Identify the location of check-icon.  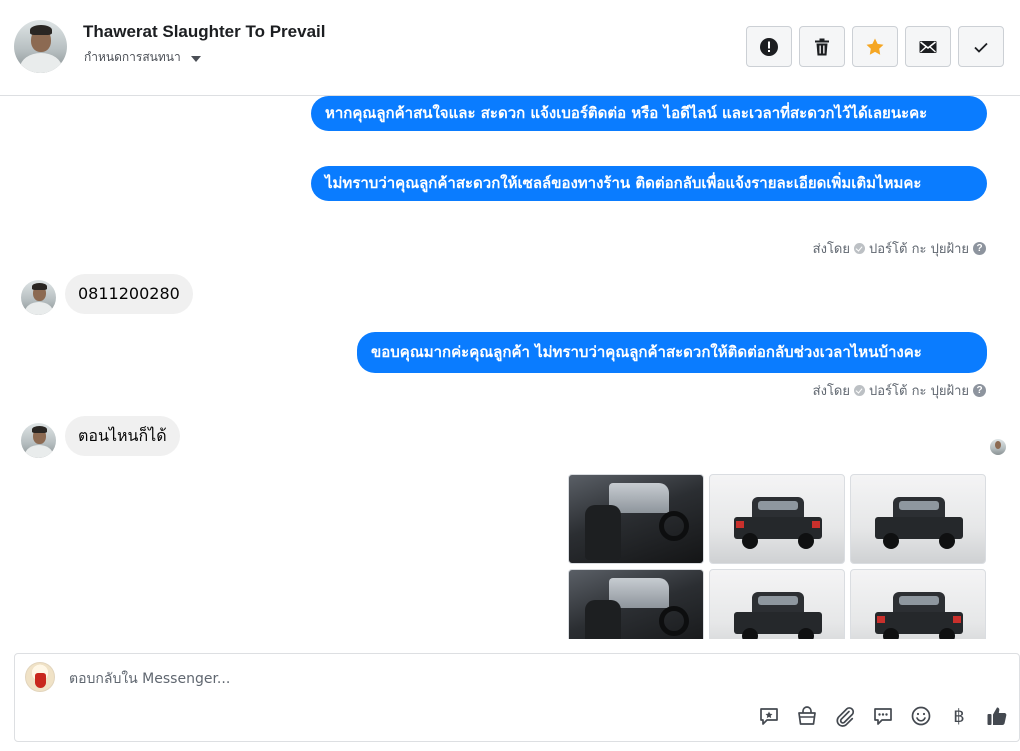
(981, 47).